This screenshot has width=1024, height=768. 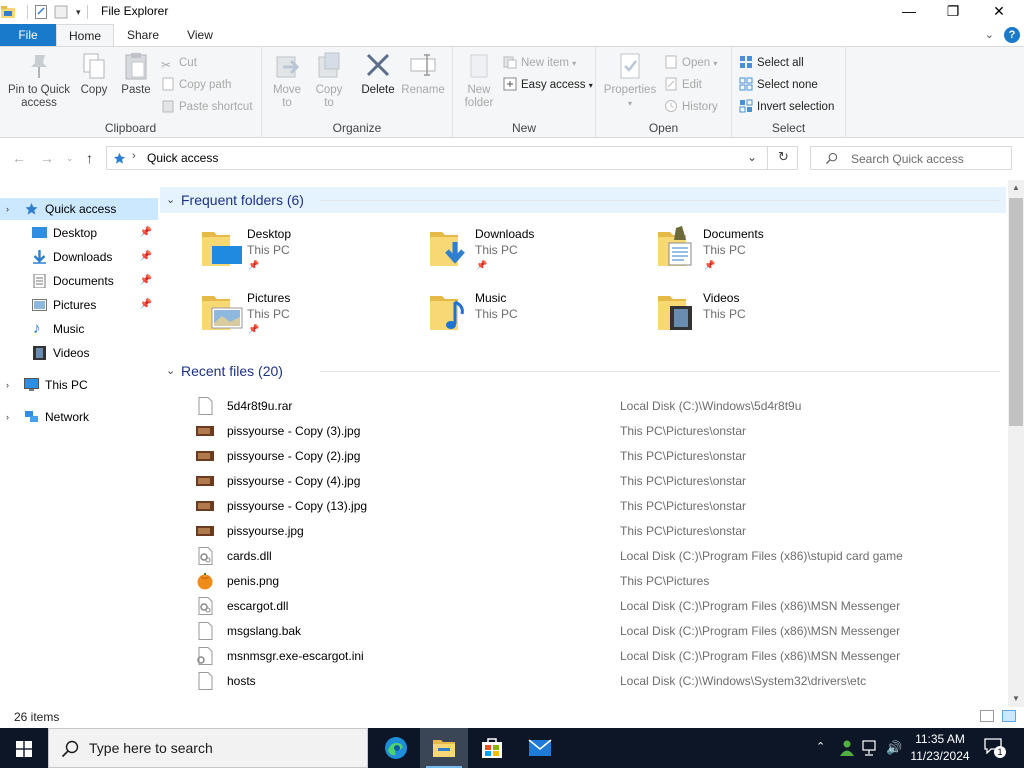 I want to click on sidebar-item-quick-access: › Quick access, so click(x=79, y=209).